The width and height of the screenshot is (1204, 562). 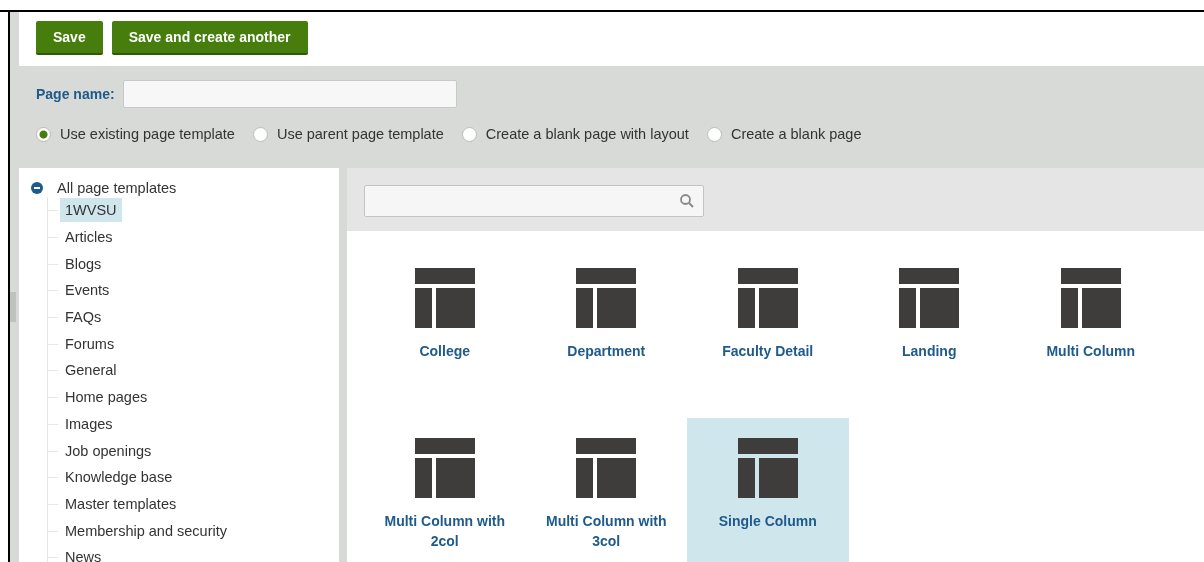 I want to click on search-icon, so click(x=687, y=201).